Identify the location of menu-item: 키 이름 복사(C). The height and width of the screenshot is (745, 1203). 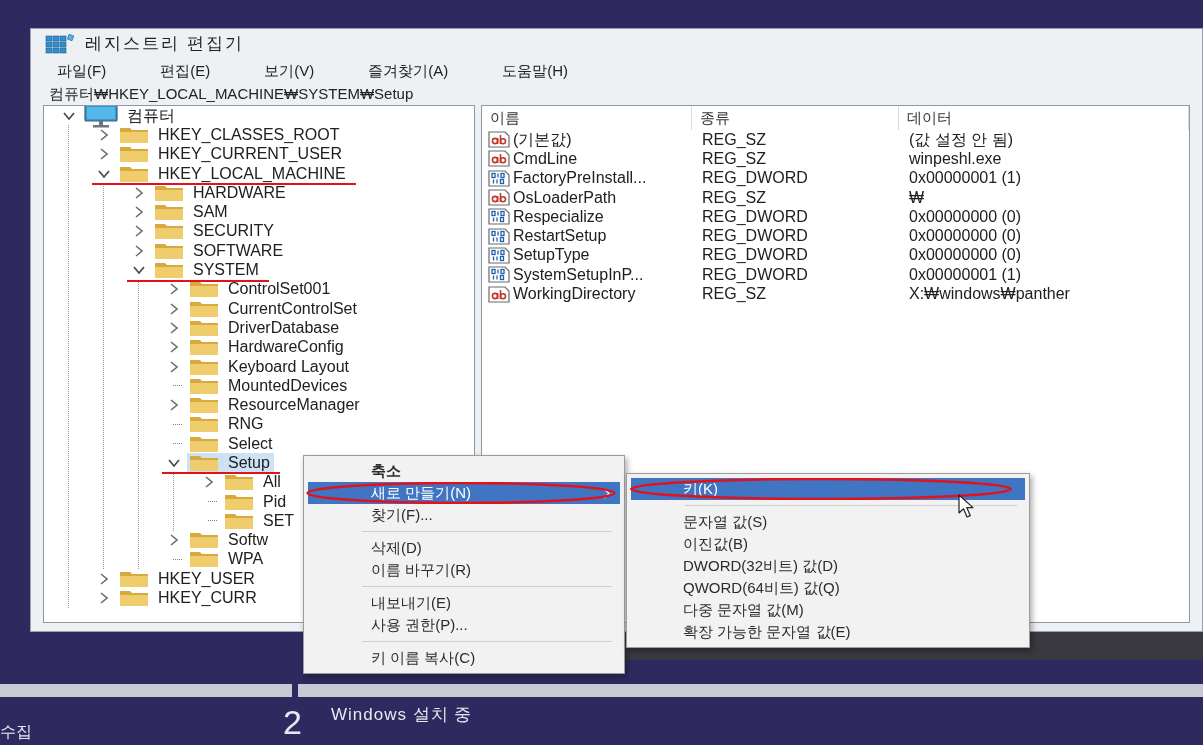
(464, 658).